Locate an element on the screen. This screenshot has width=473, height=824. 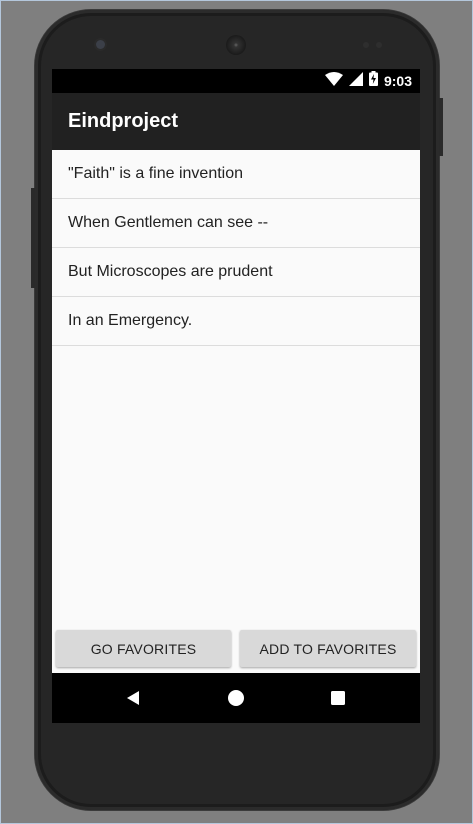
app-bar: Eindproject is located at coordinates (236, 121).